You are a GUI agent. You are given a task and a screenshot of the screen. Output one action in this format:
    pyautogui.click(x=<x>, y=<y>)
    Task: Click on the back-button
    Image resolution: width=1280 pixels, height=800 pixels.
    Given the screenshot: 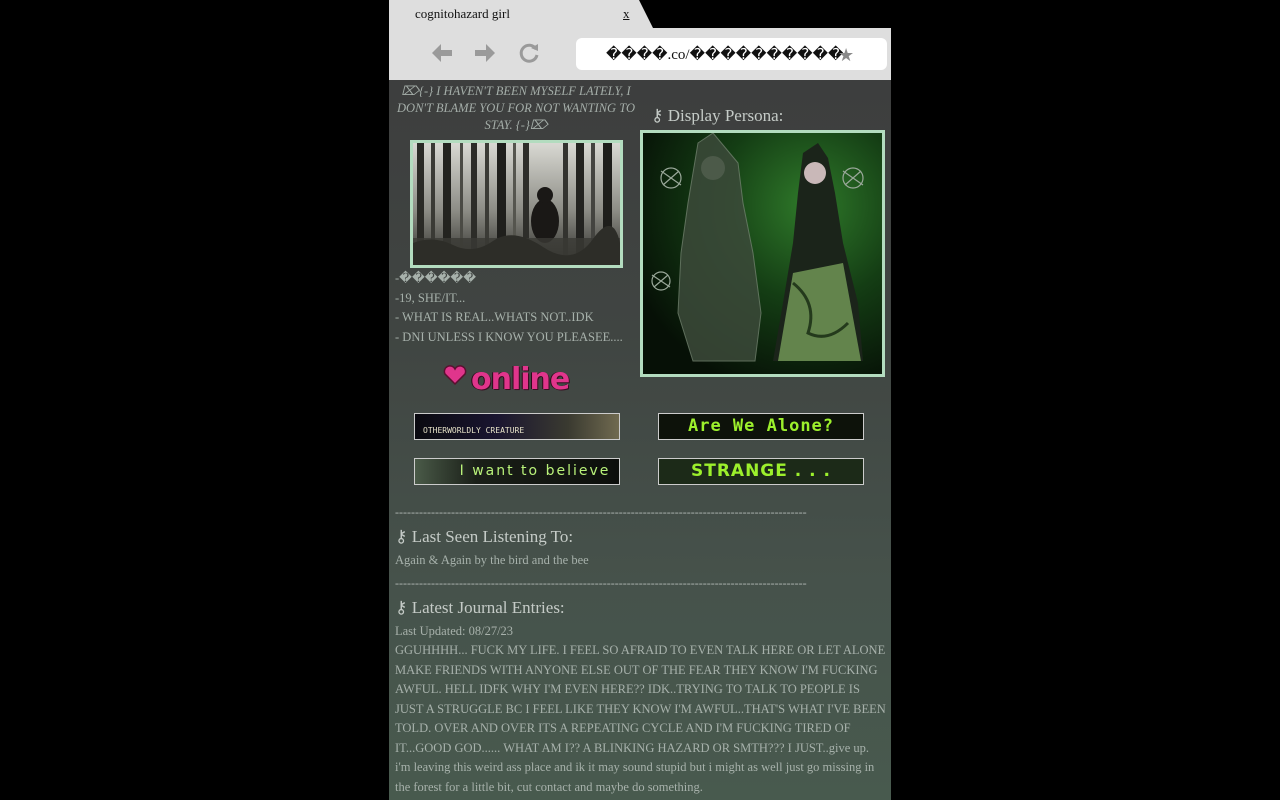 What is the action you would take?
    pyautogui.click(x=442, y=53)
    